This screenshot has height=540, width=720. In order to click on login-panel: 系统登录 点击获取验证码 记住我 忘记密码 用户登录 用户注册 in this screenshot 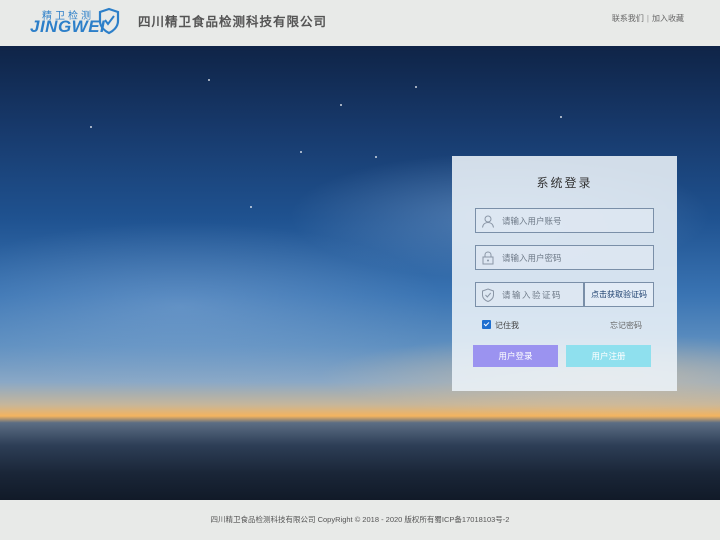, I will do `click(564, 273)`.